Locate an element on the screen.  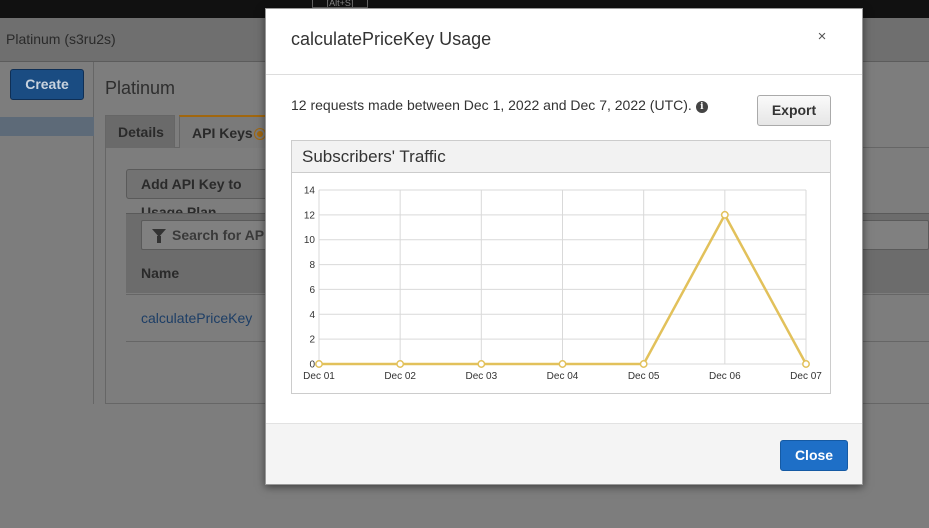
x-tick-label: Dec 04 is located at coordinates (563, 376).